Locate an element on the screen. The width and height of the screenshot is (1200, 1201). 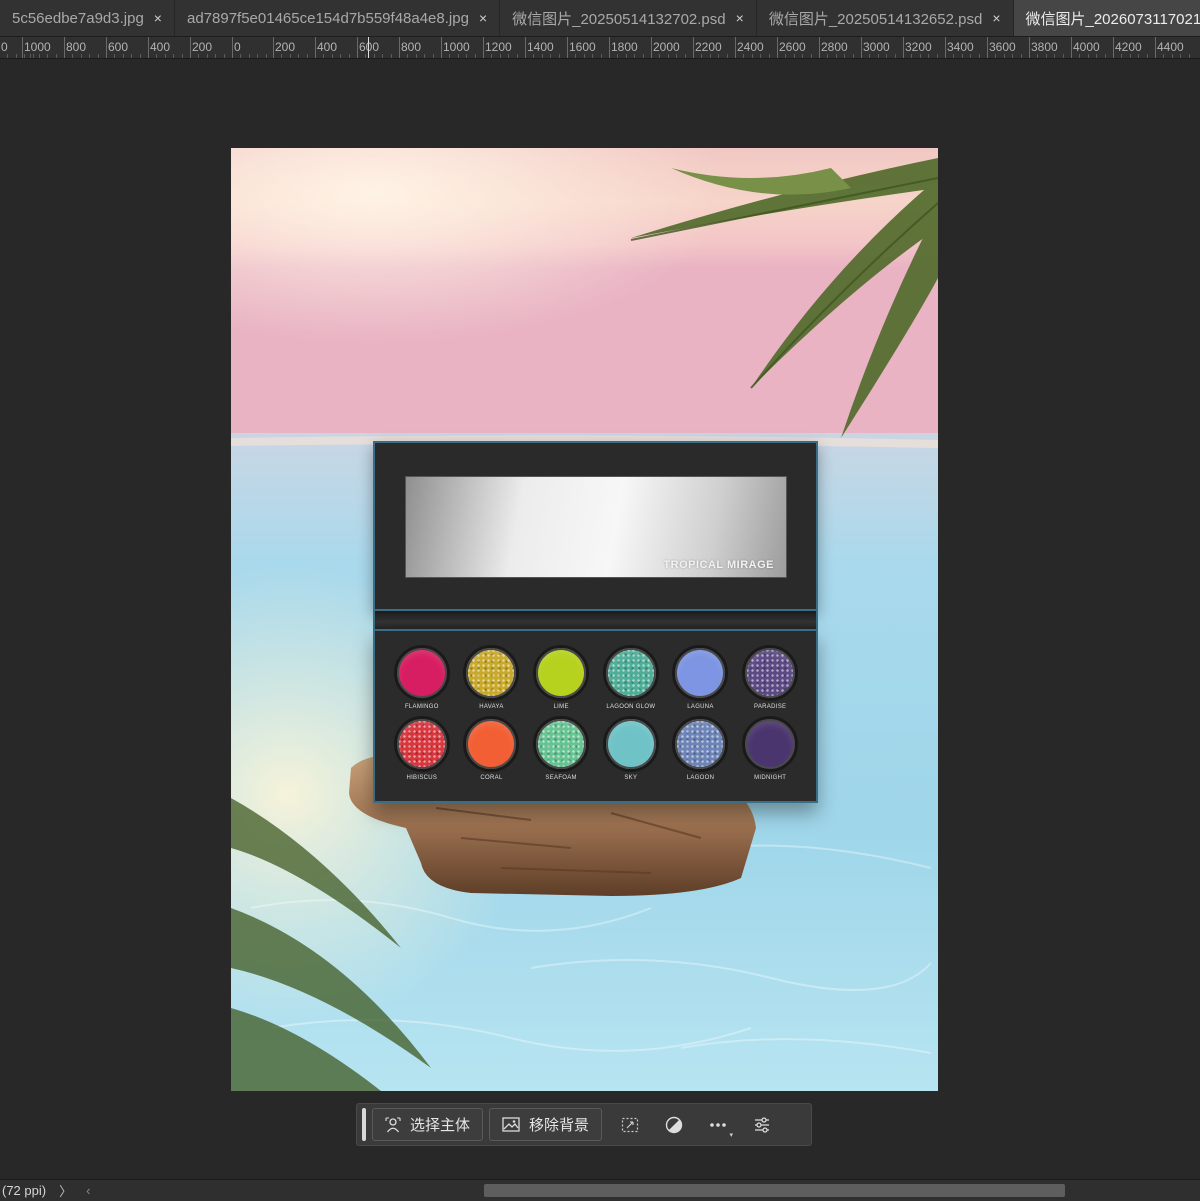
ruler-label: 200 is located at coordinates (285, 47).